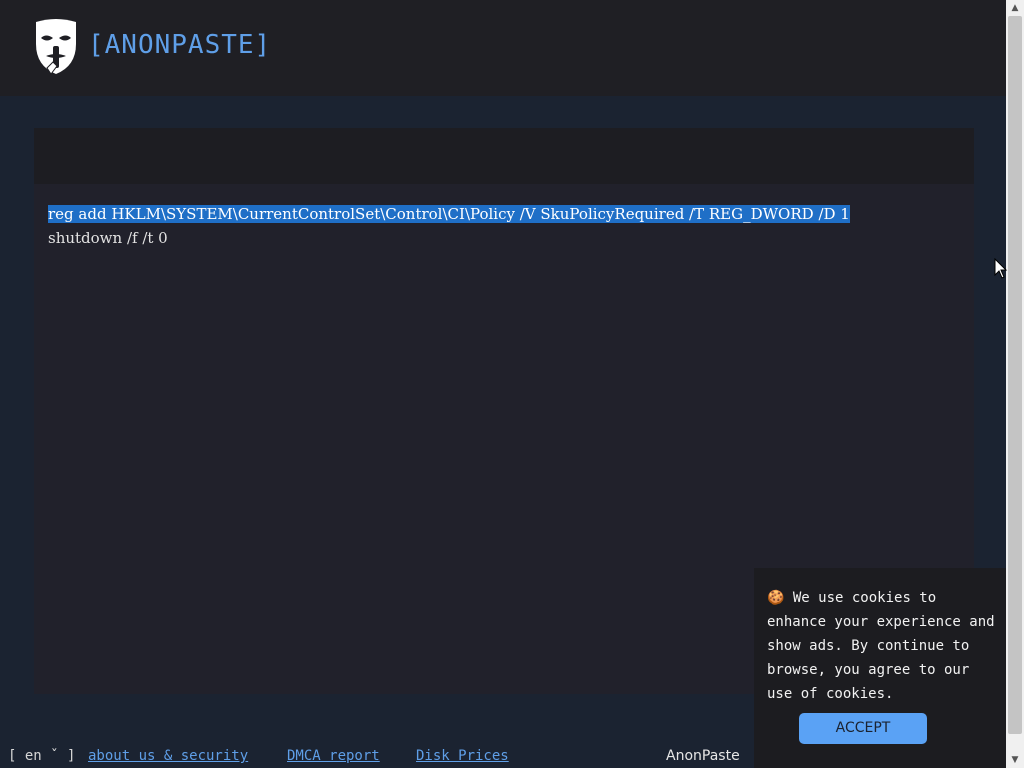 This screenshot has height=768, width=1024. Describe the element at coordinates (503, 48) in the screenshot. I see `site-header: [ANONPASTE]` at that location.